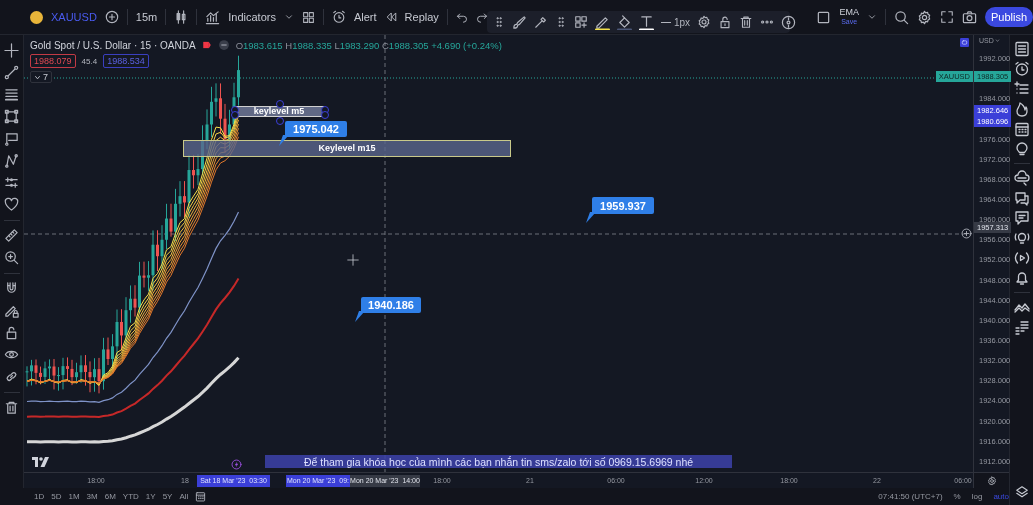 The image size is (1033, 505). Describe the element at coordinates (901, 17) in the screenshot. I see `search-icon` at that location.